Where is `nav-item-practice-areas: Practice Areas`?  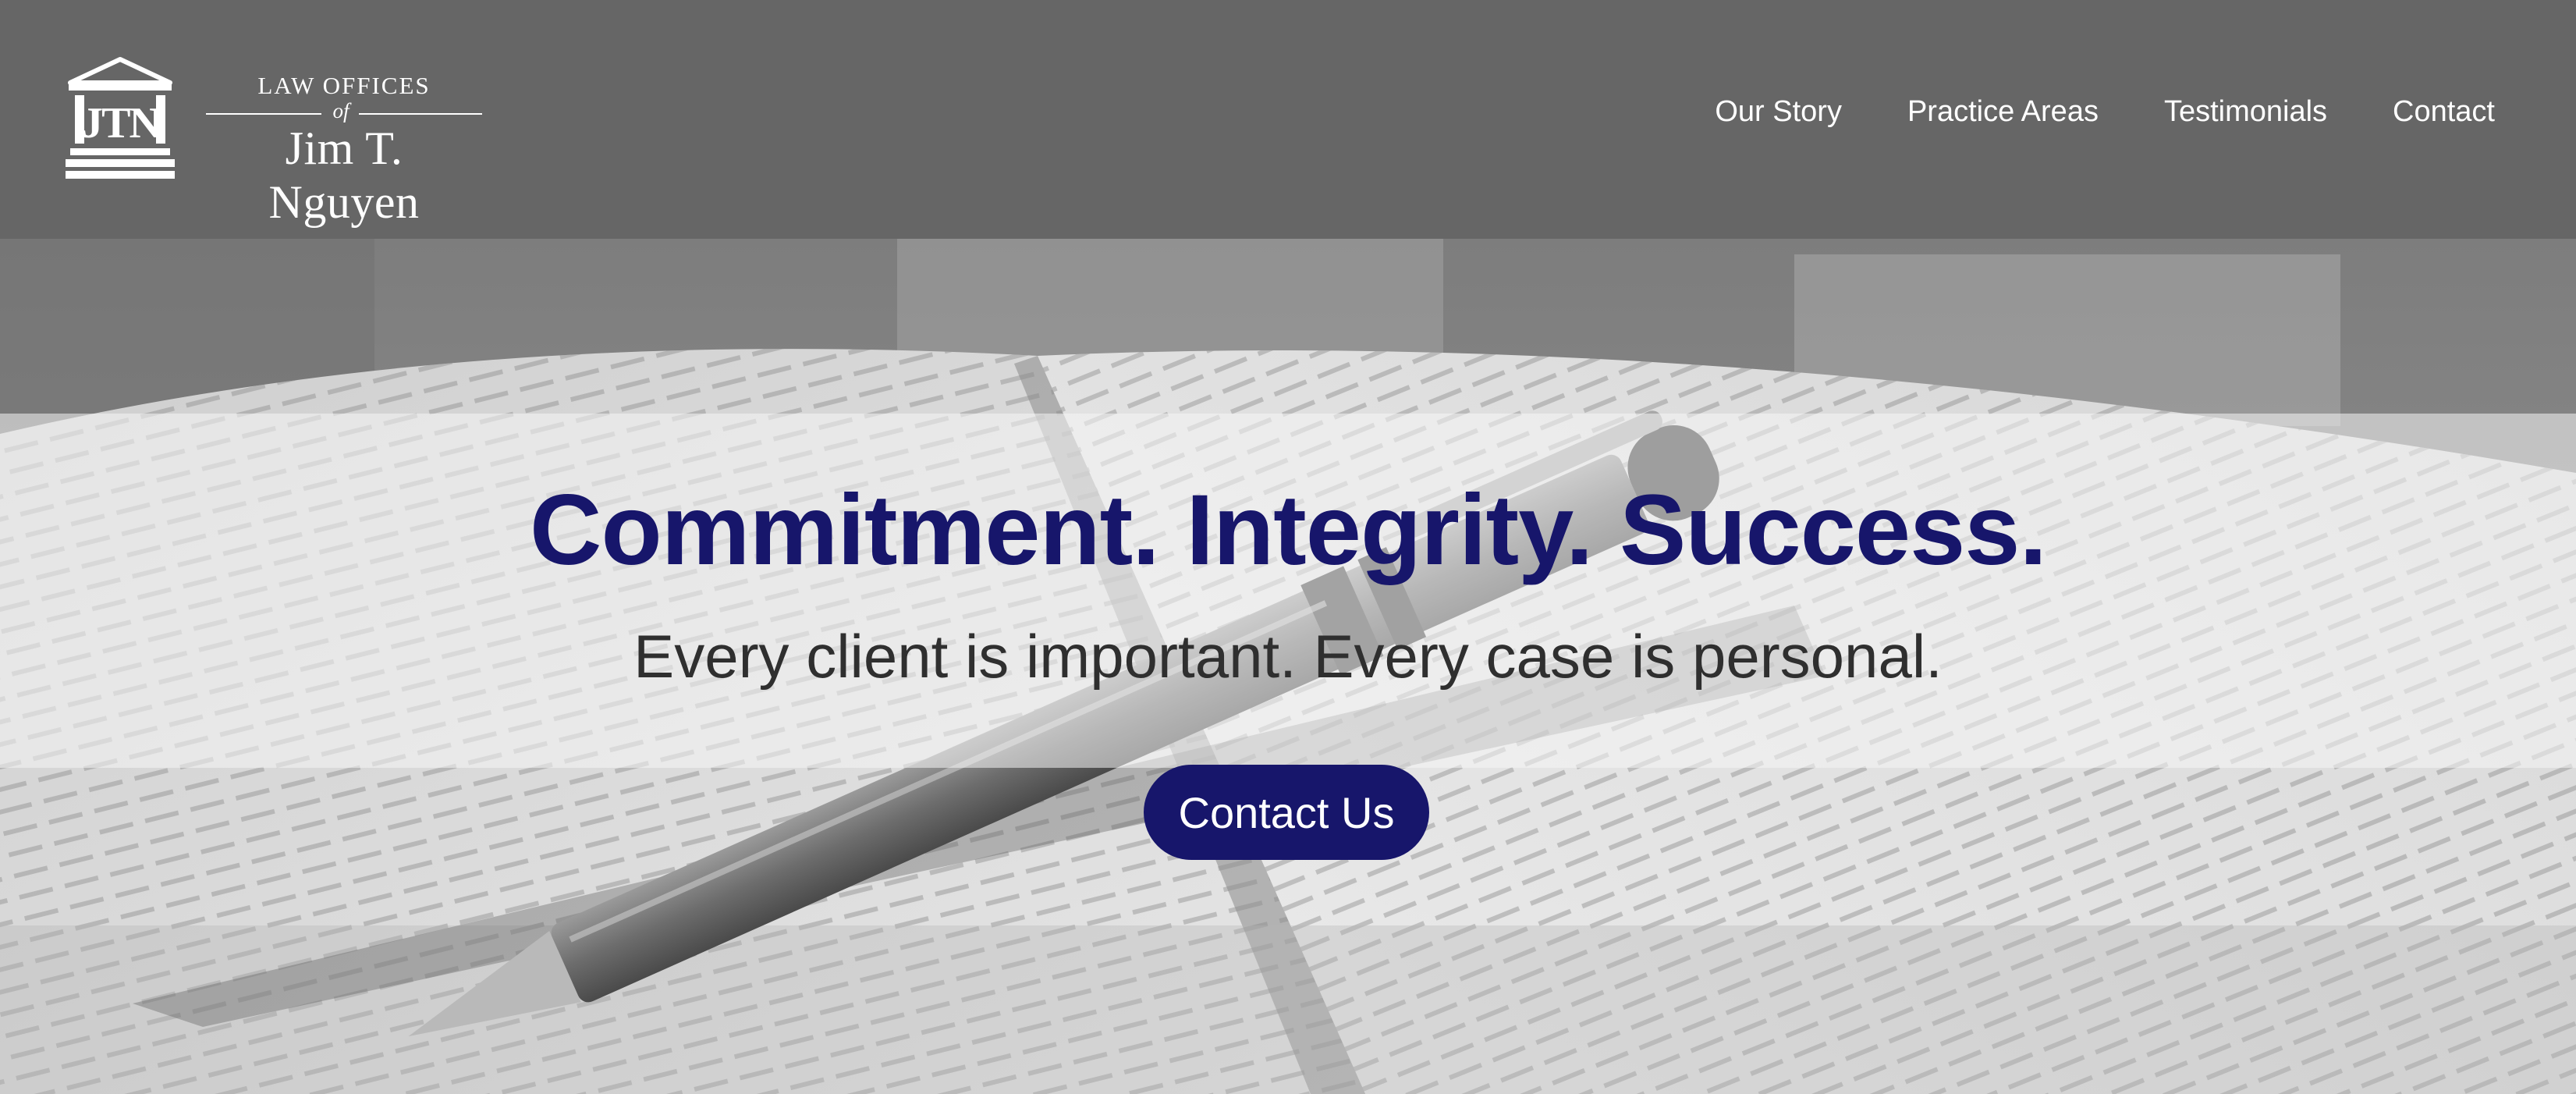
nav-item-practice-areas: Practice Areas is located at coordinates (2003, 112).